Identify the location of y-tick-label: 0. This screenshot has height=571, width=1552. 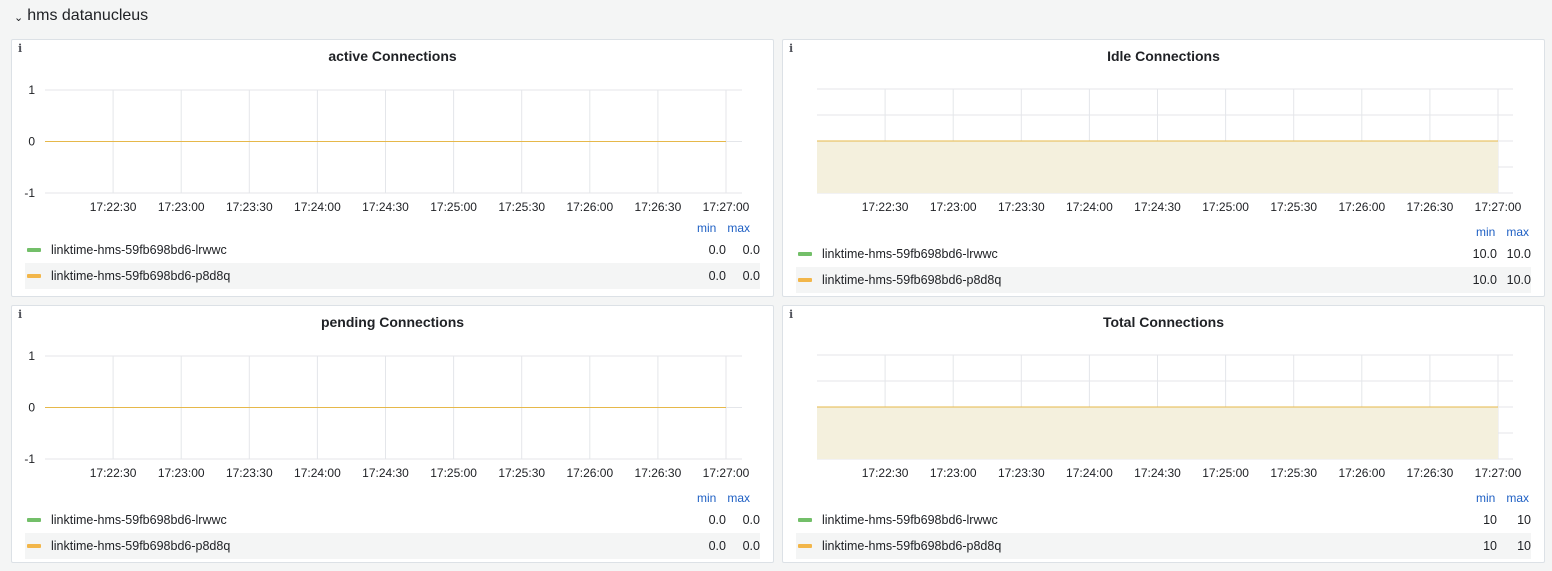
(31, 408).